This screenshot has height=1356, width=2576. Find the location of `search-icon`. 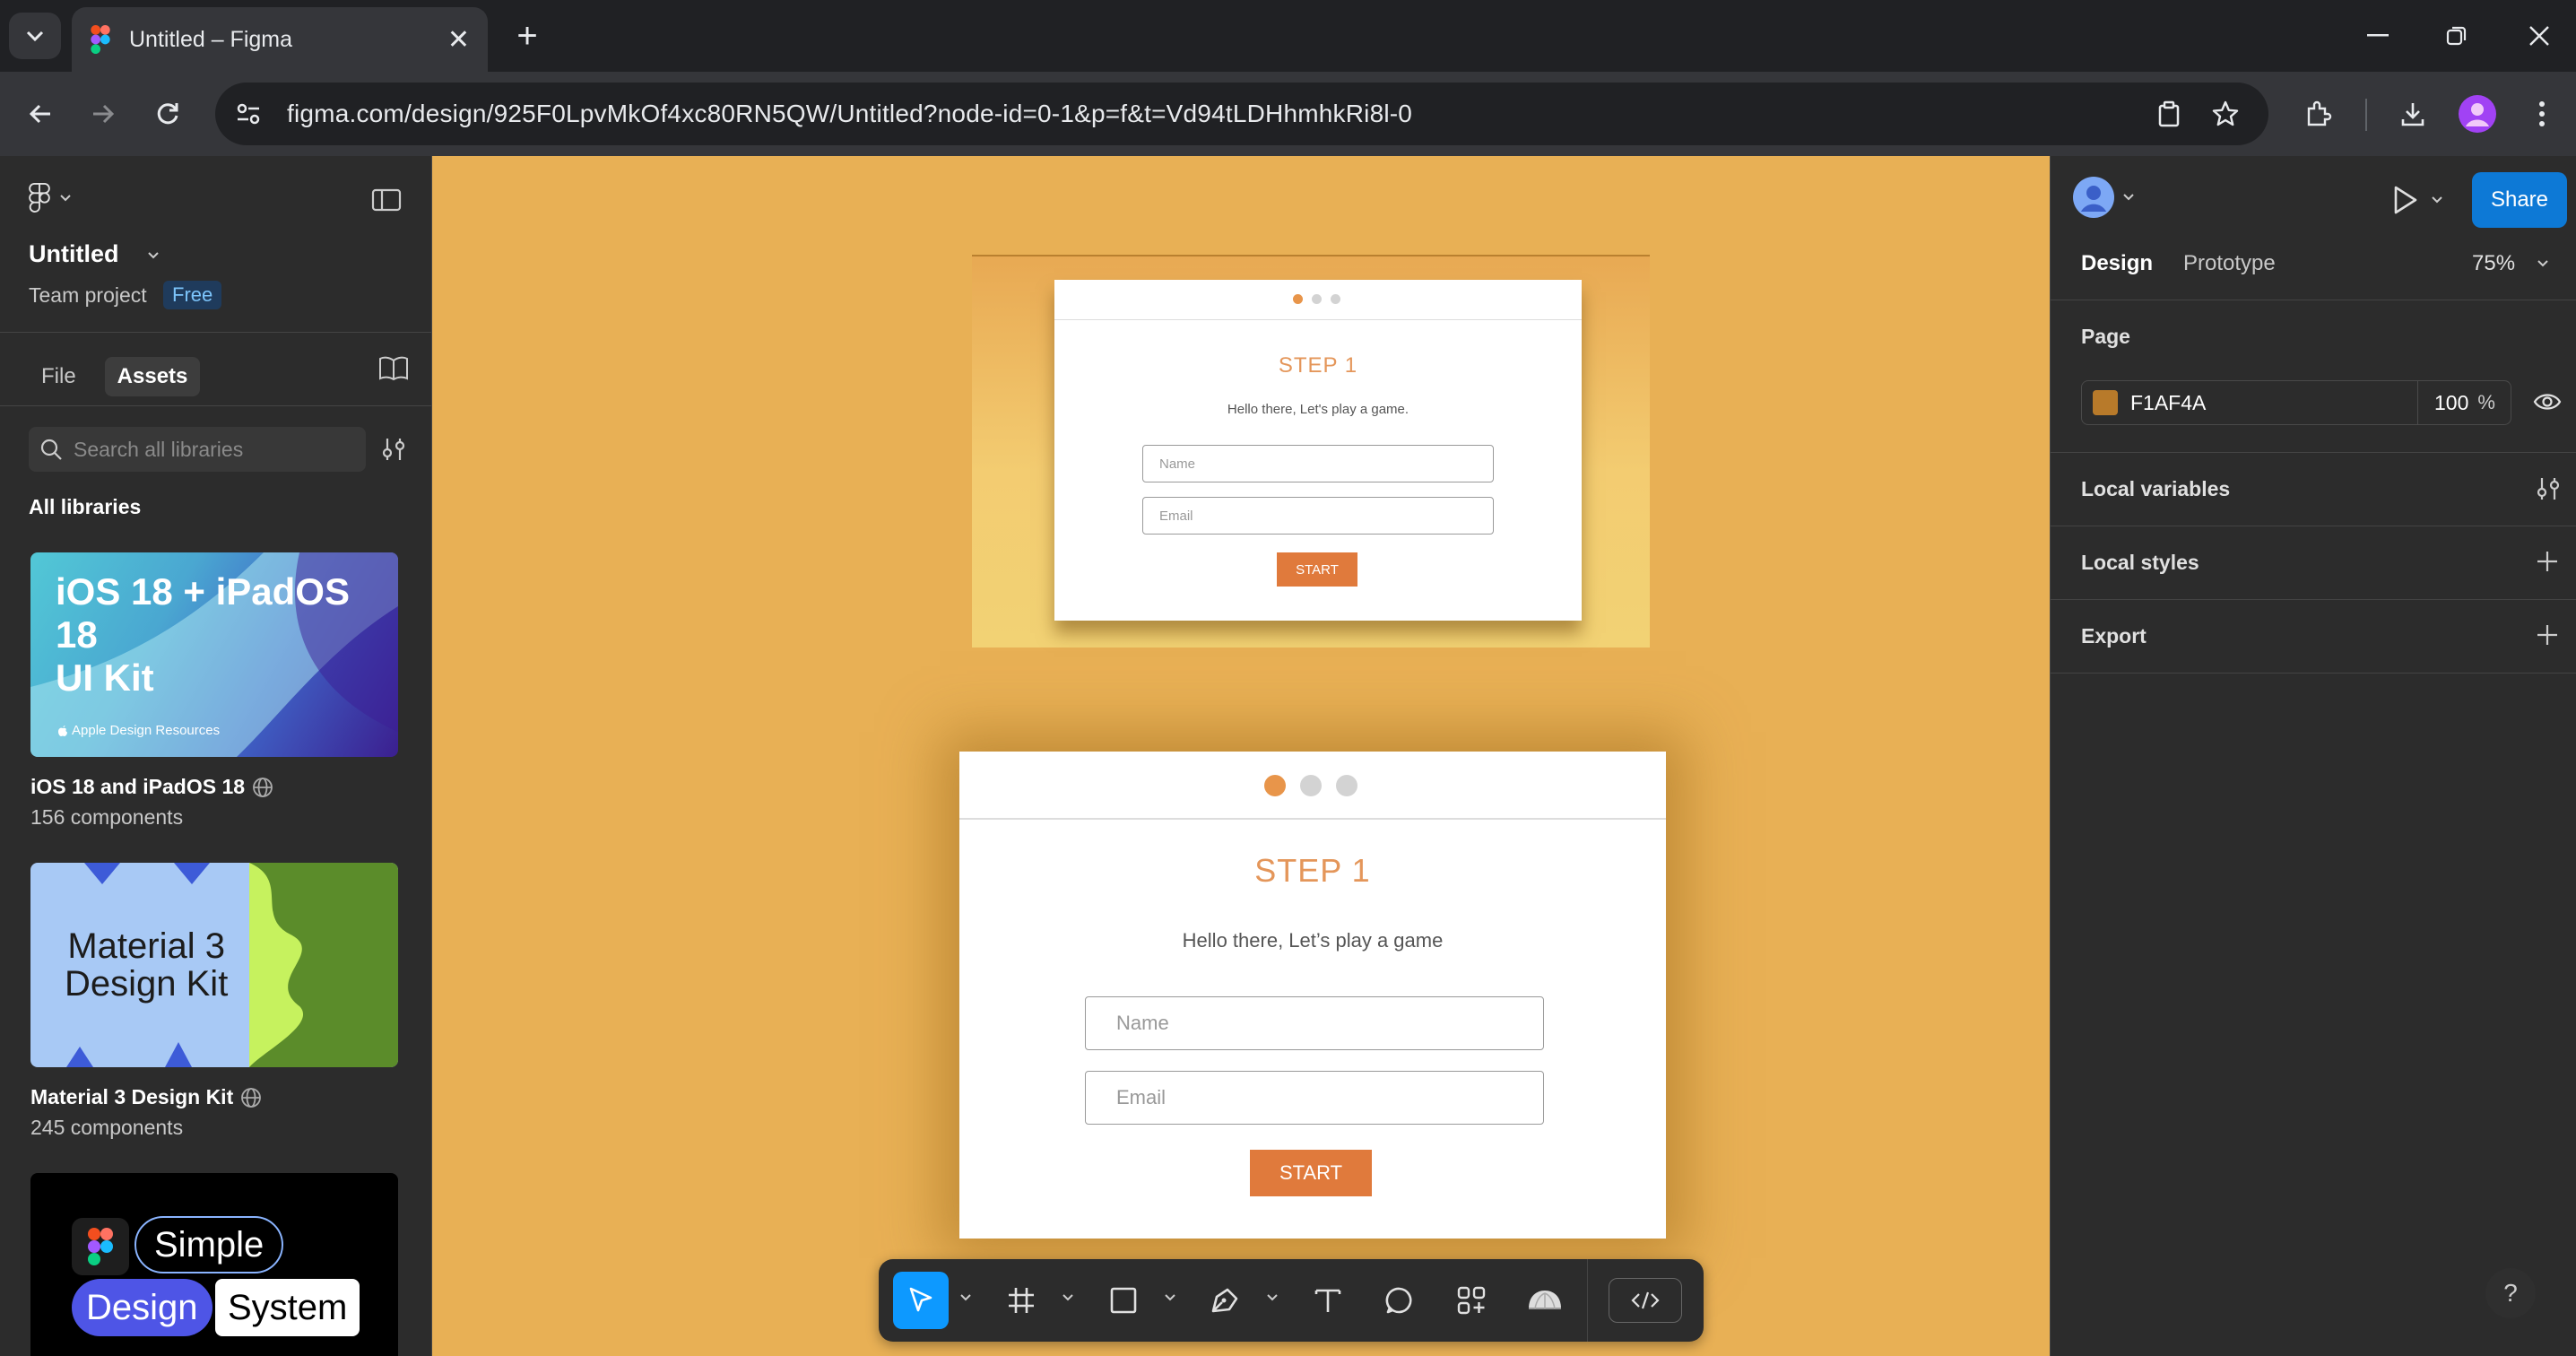

search-icon is located at coordinates (51, 449).